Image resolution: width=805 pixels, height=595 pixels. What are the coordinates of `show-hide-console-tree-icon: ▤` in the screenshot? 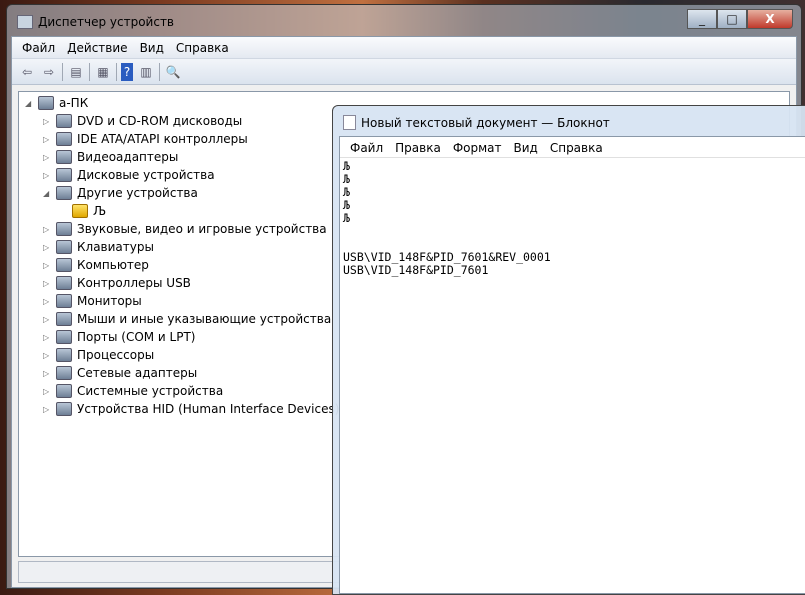 It's located at (76, 72).